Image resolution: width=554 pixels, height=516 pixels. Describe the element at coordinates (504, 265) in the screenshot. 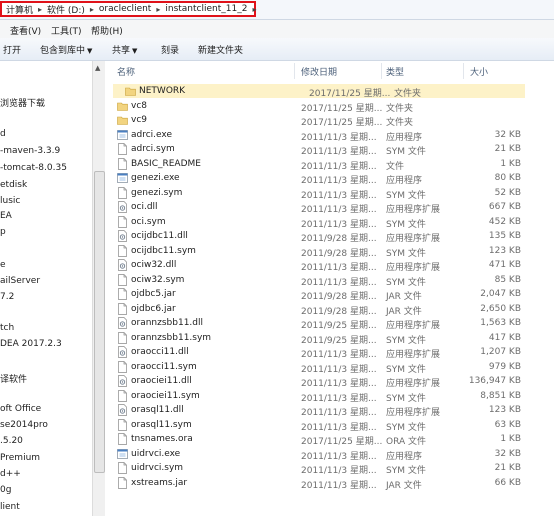

I see `file-size: 471 KB` at that location.